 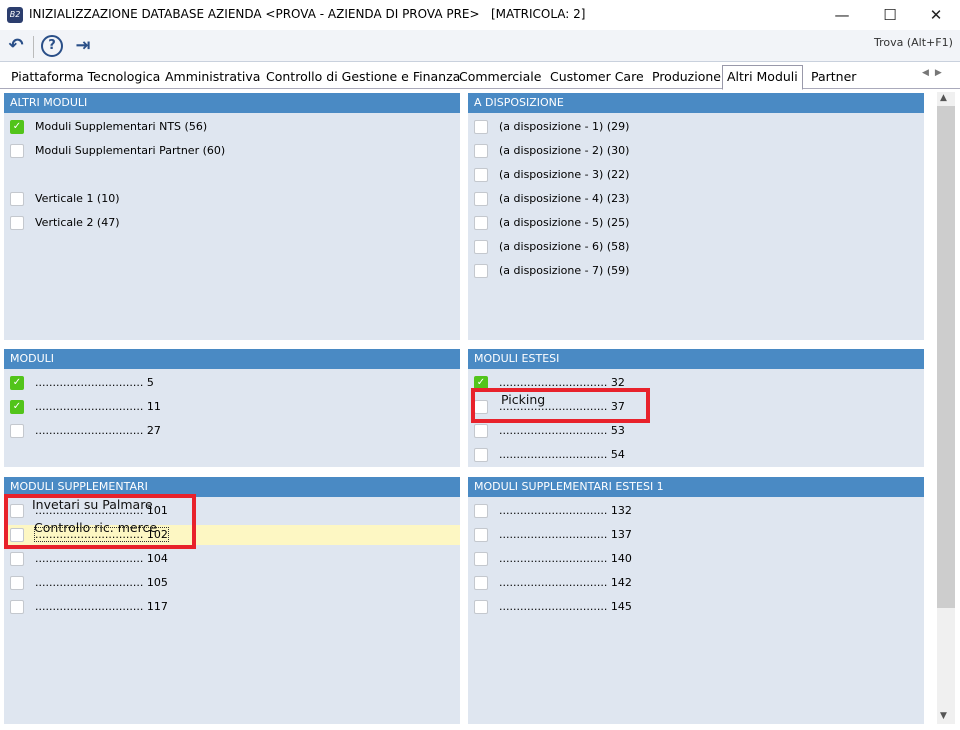 What do you see at coordinates (696, 535) in the screenshot?
I see `module-row: ............................... 137` at bounding box center [696, 535].